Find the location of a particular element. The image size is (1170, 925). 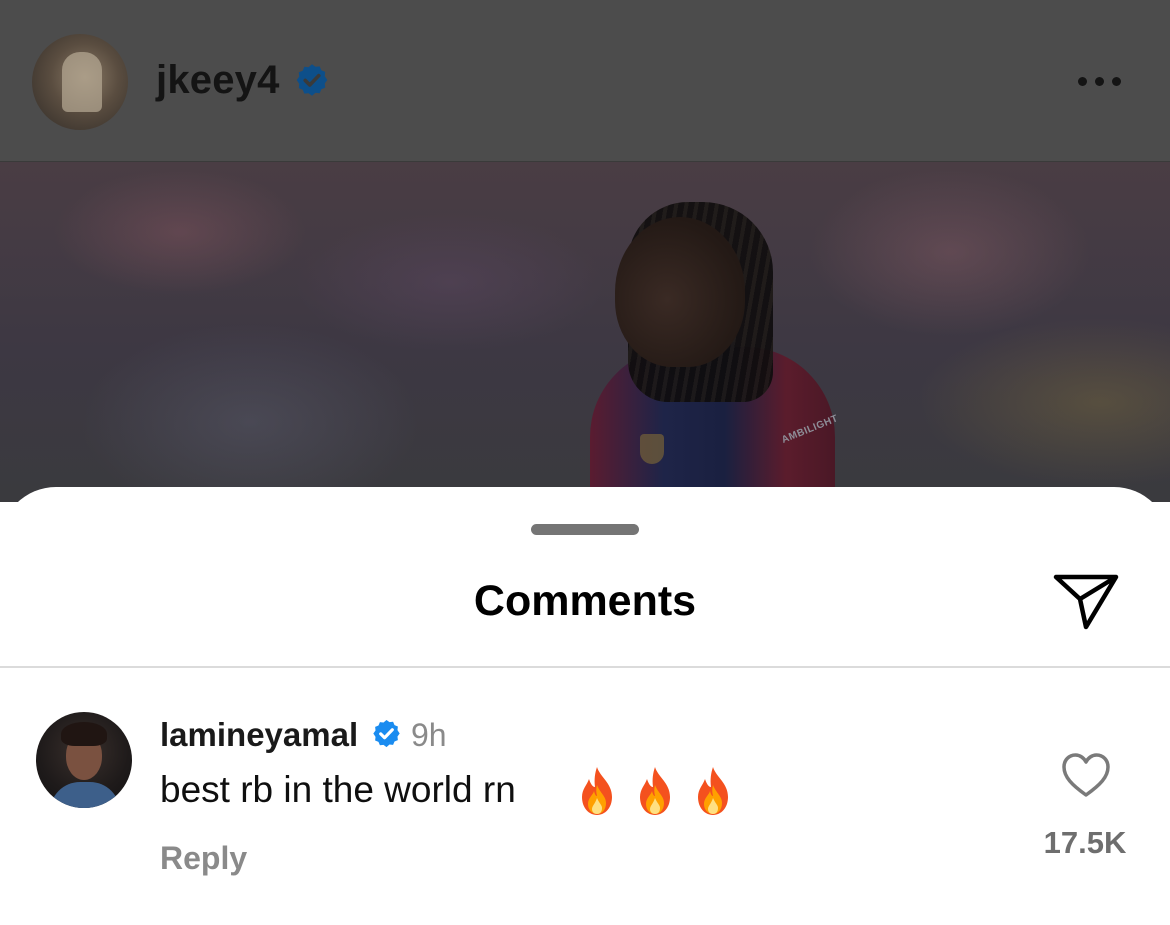

comments-title: Comments is located at coordinates (585, 601).